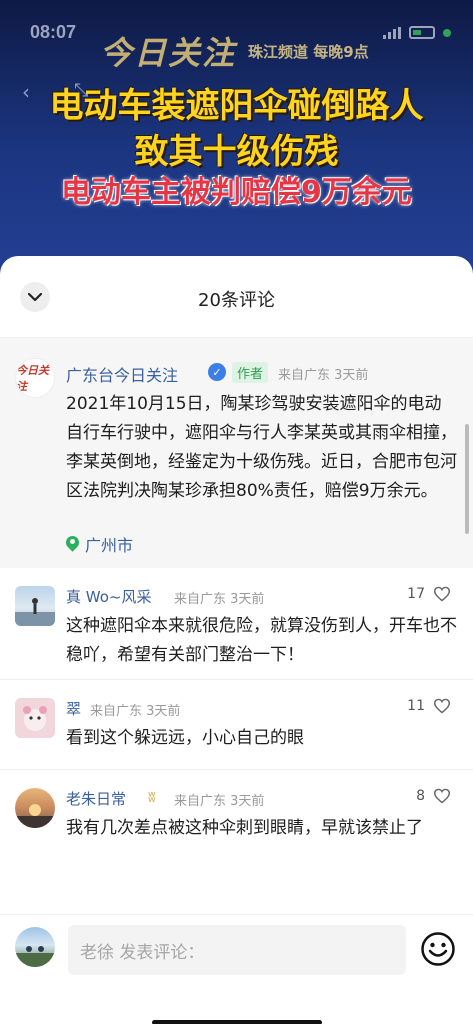 The width and height of the screenshot is (473, 1024). Describe the element at coordinates (96, 798) in the screenshot. I see `commenter-name: 老朱日常` at that location.